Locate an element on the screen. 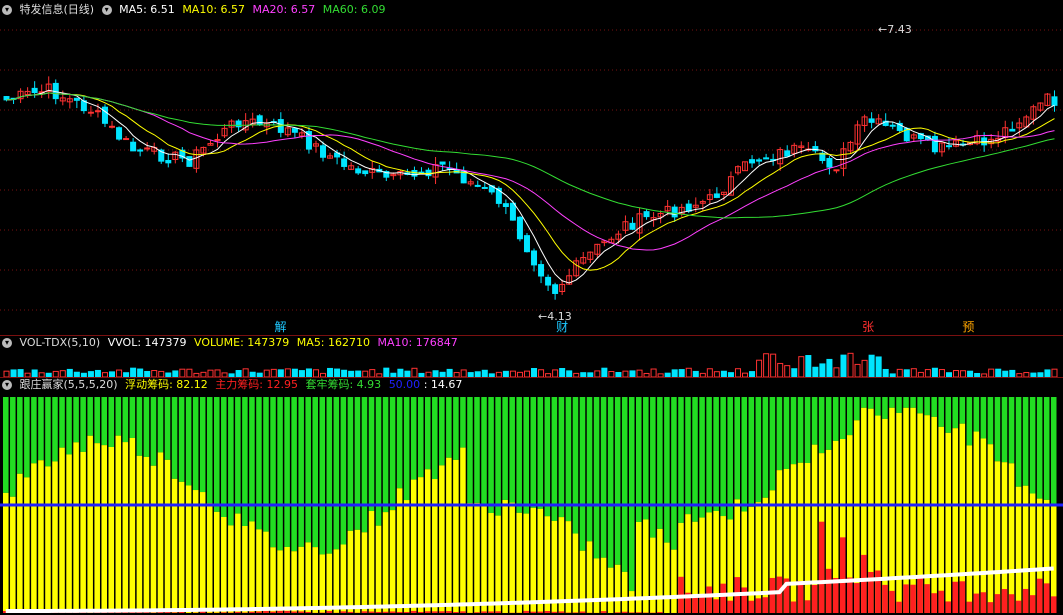  vvol-label: VVOL: 147379 is located at coordinates (147, 342).